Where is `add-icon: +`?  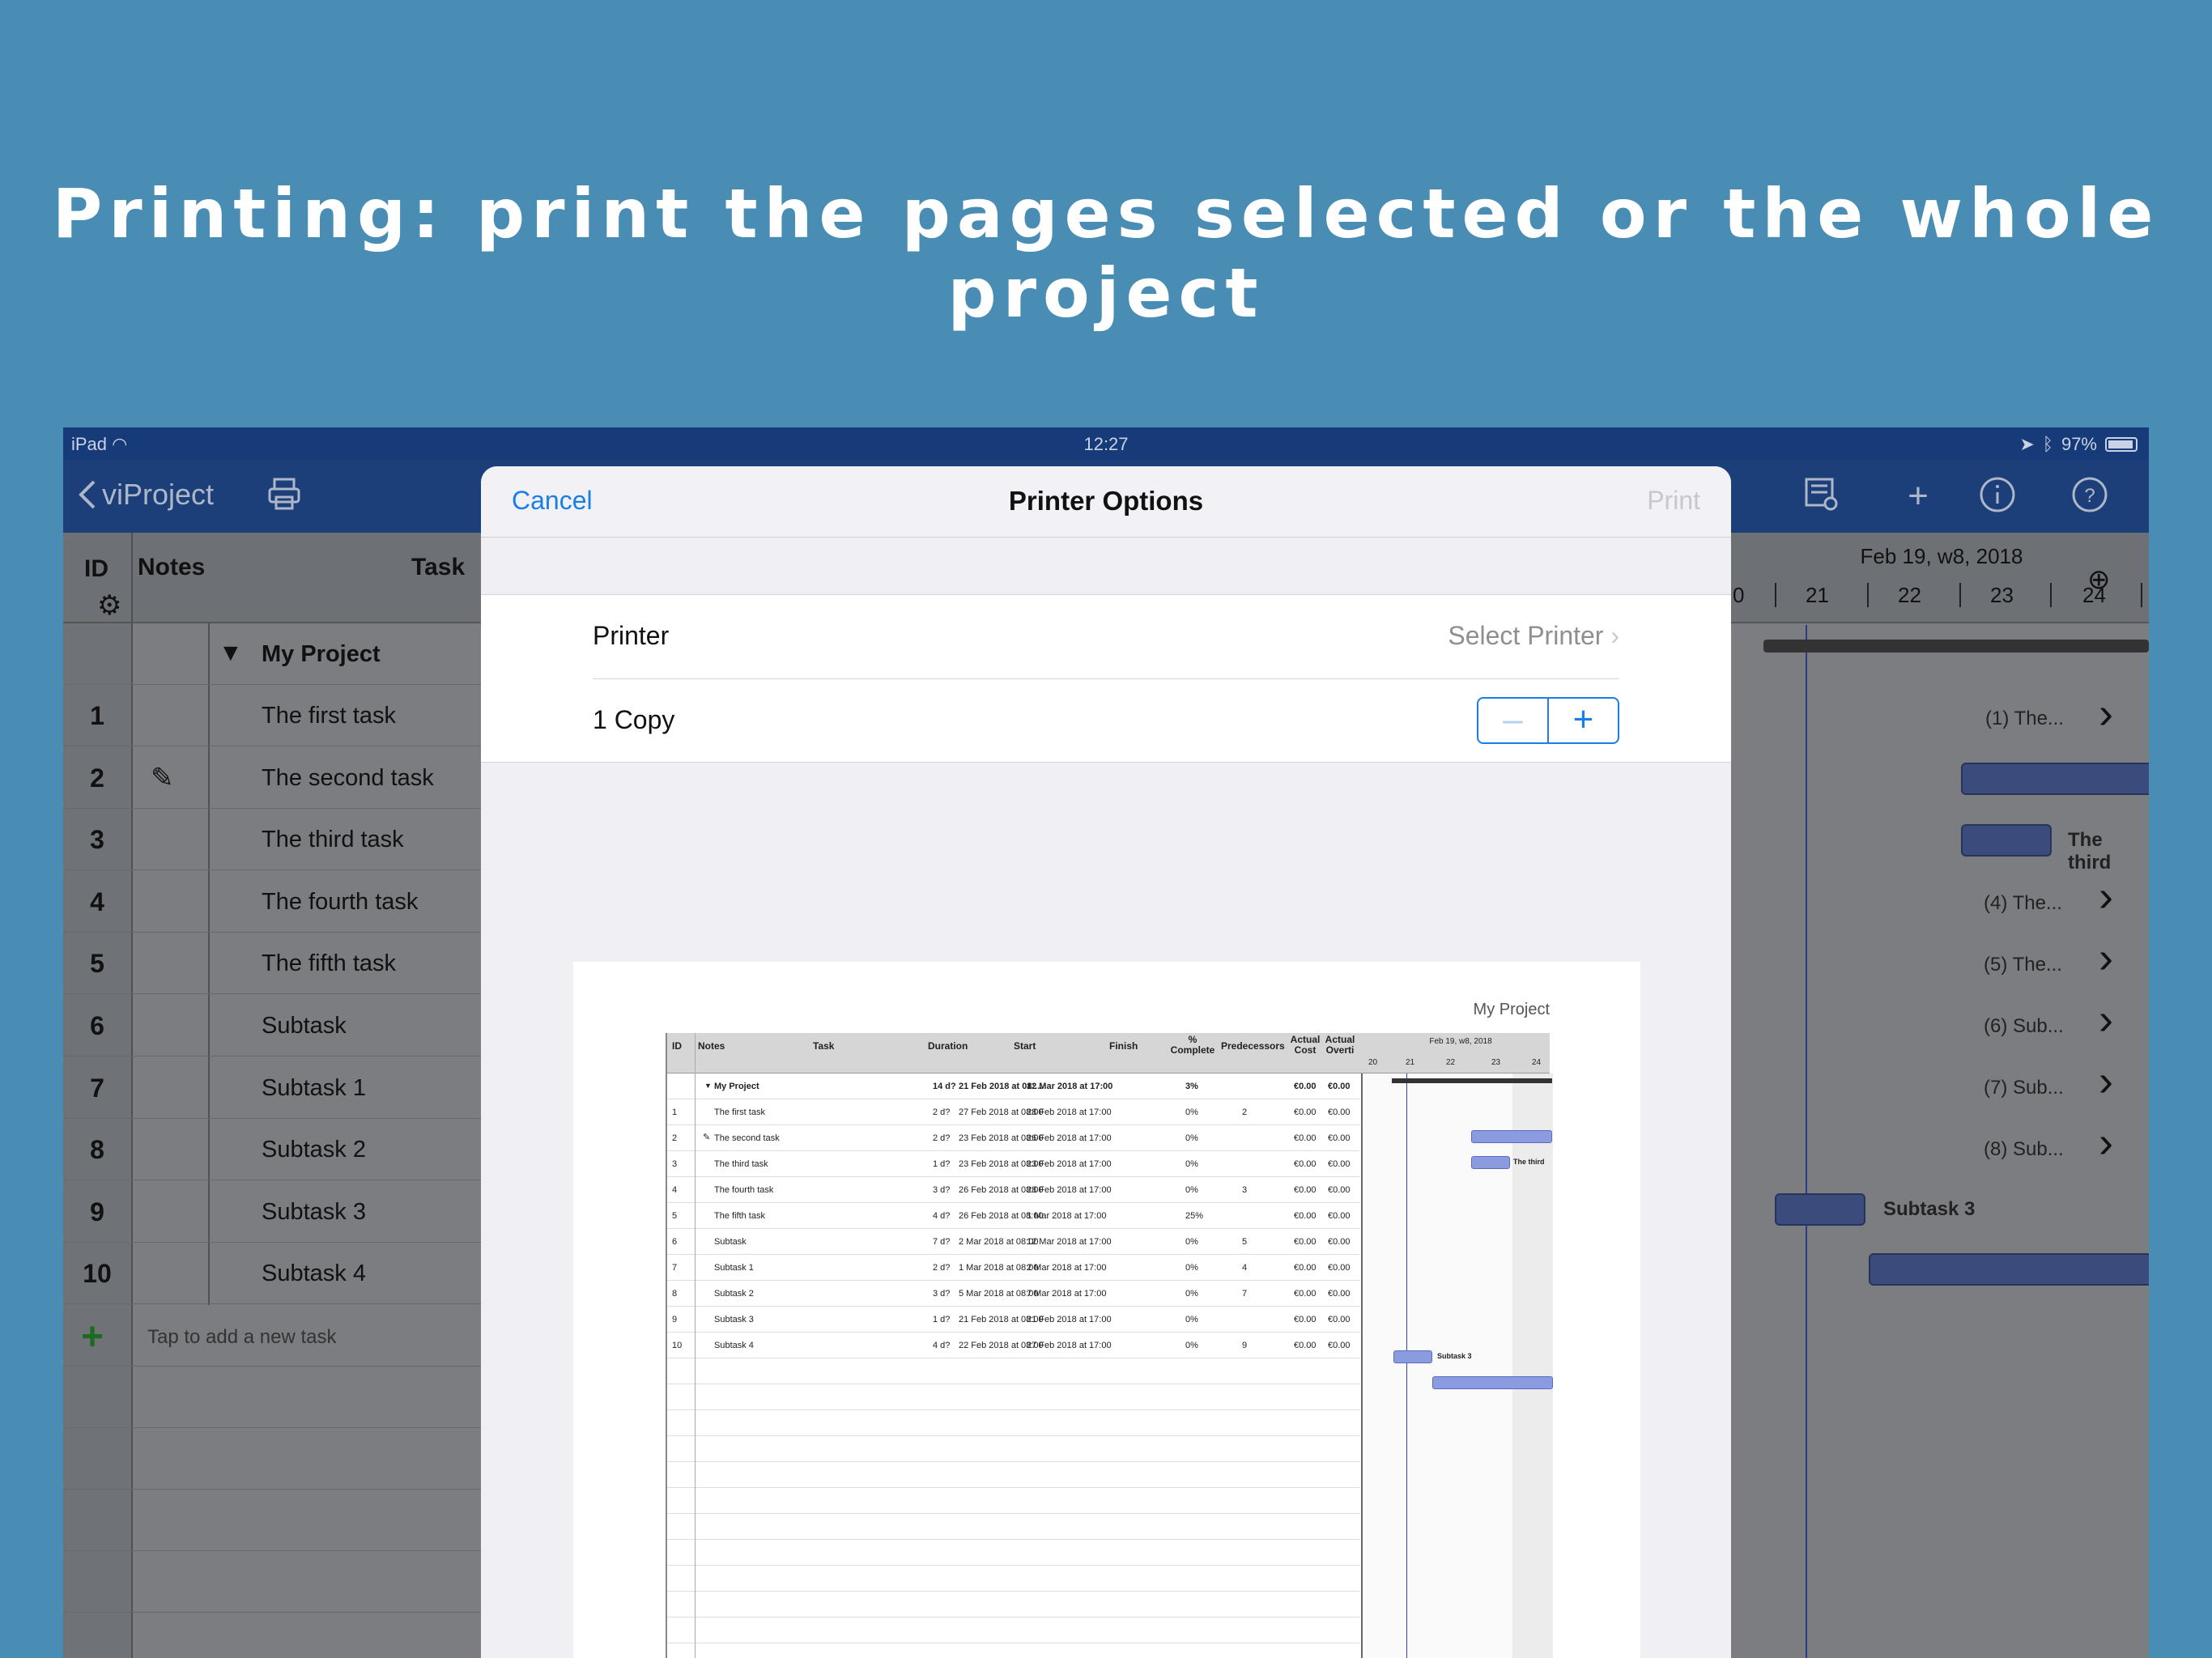
add-icon: + is located at coordinates (1918, 496).